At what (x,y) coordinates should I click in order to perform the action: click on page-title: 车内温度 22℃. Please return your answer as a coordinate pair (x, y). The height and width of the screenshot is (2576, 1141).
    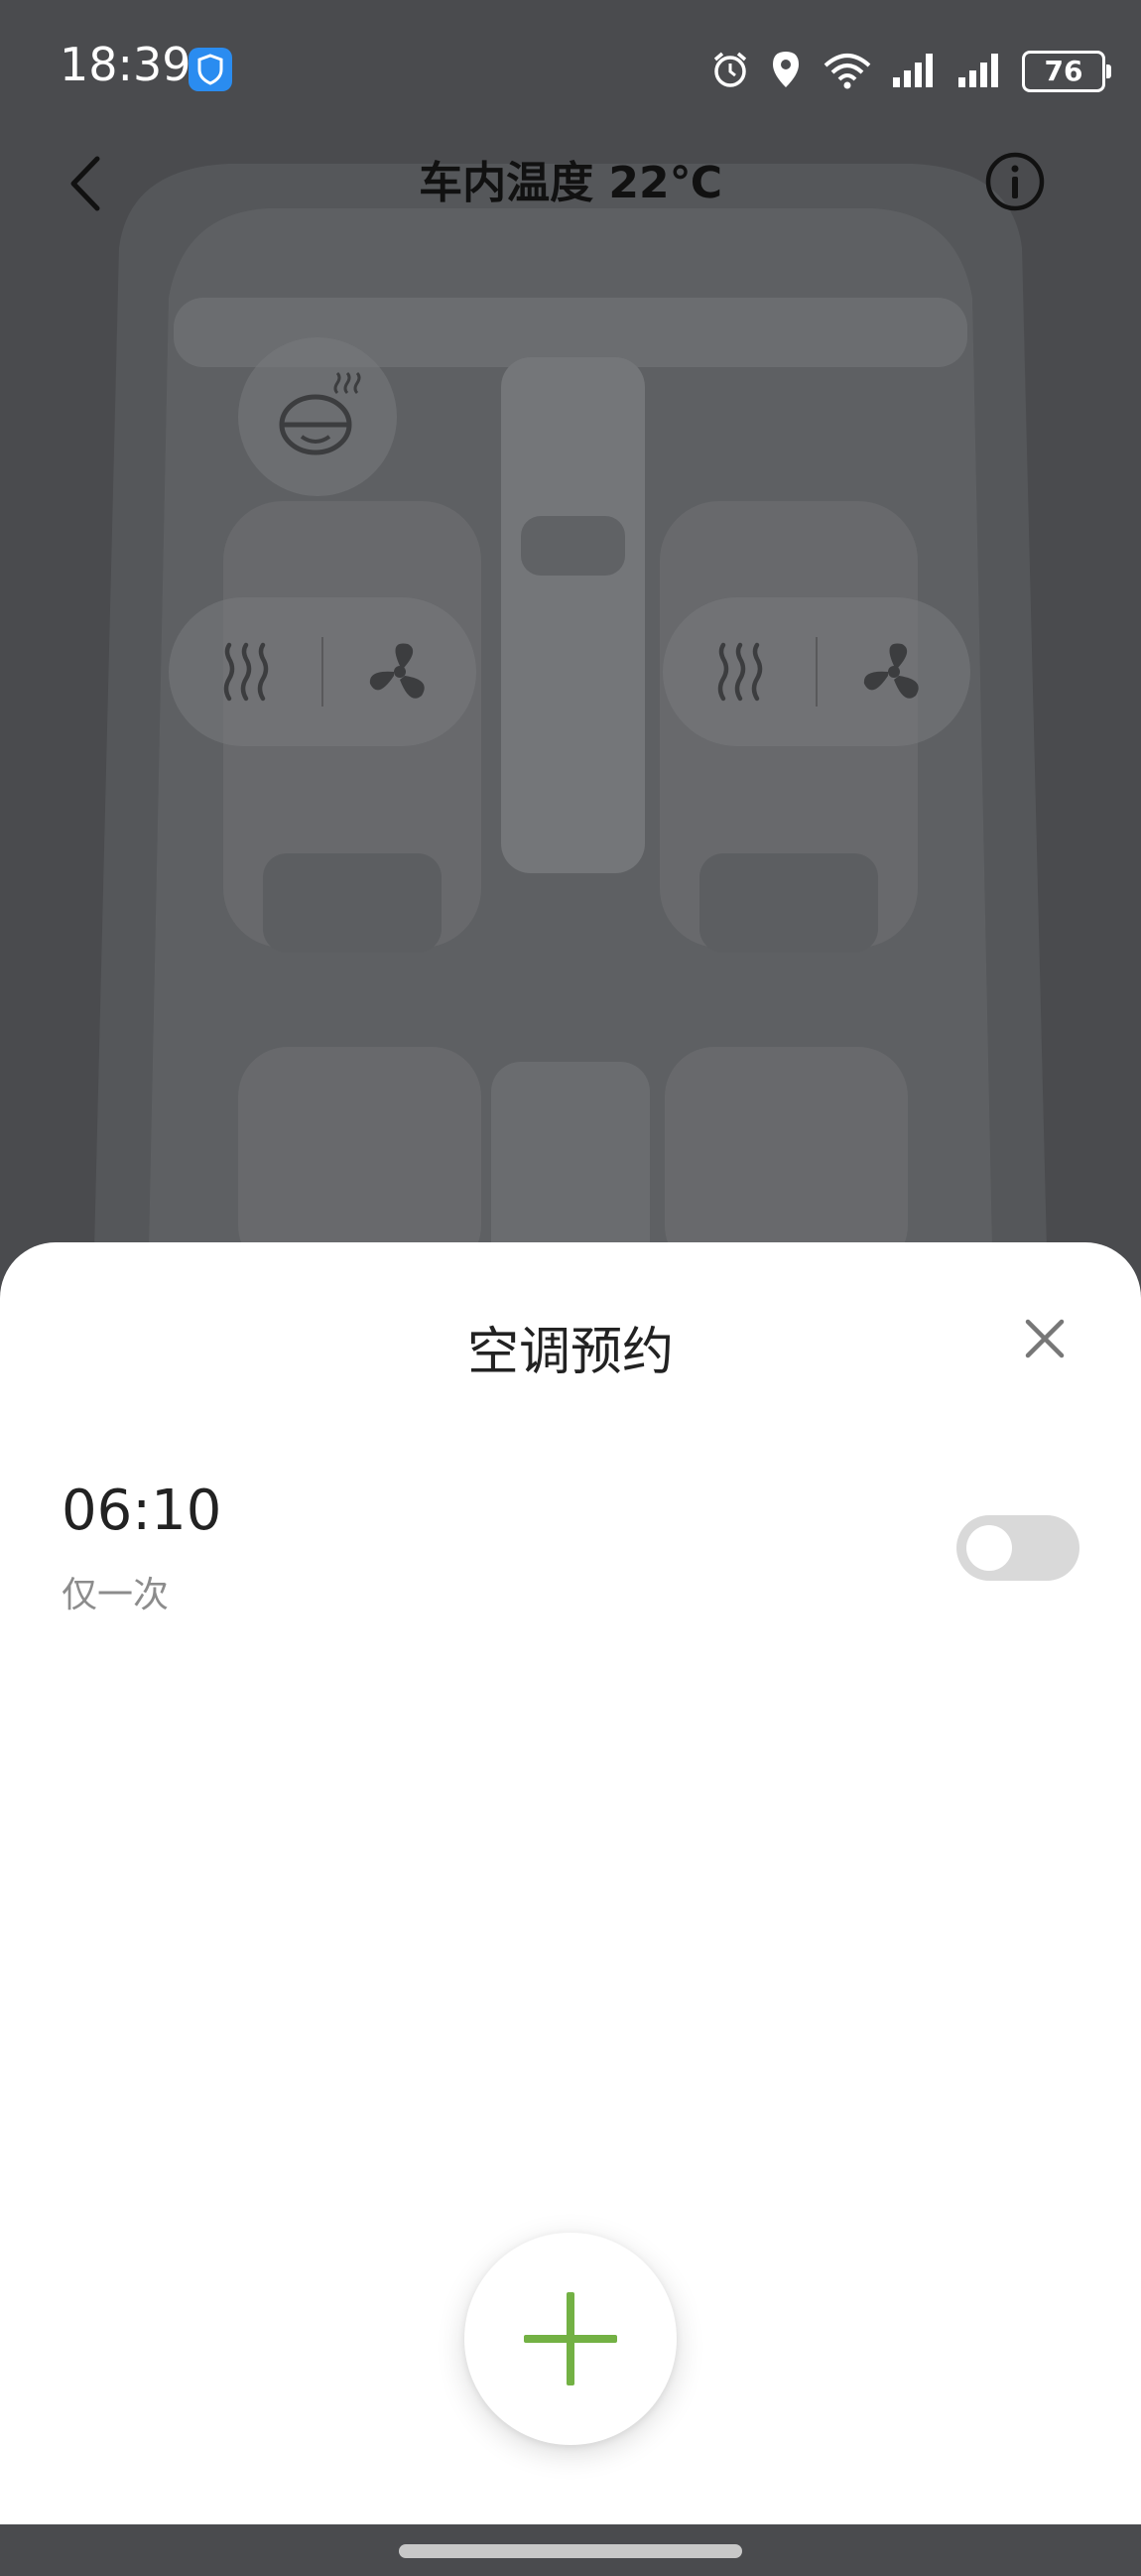
    Looking at the image, I should click on (570, 183).